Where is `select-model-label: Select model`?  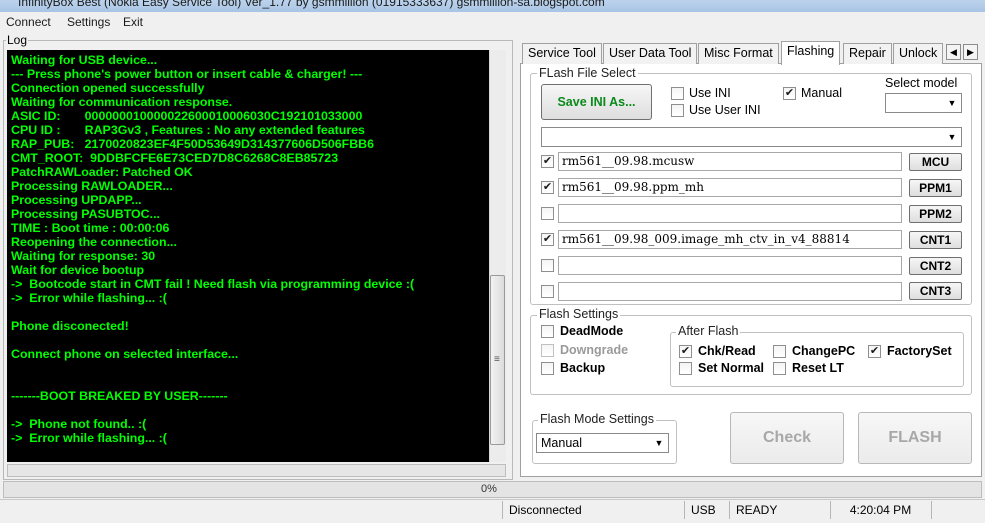
select-model-label: Select model is located at coordinates (921, 83).